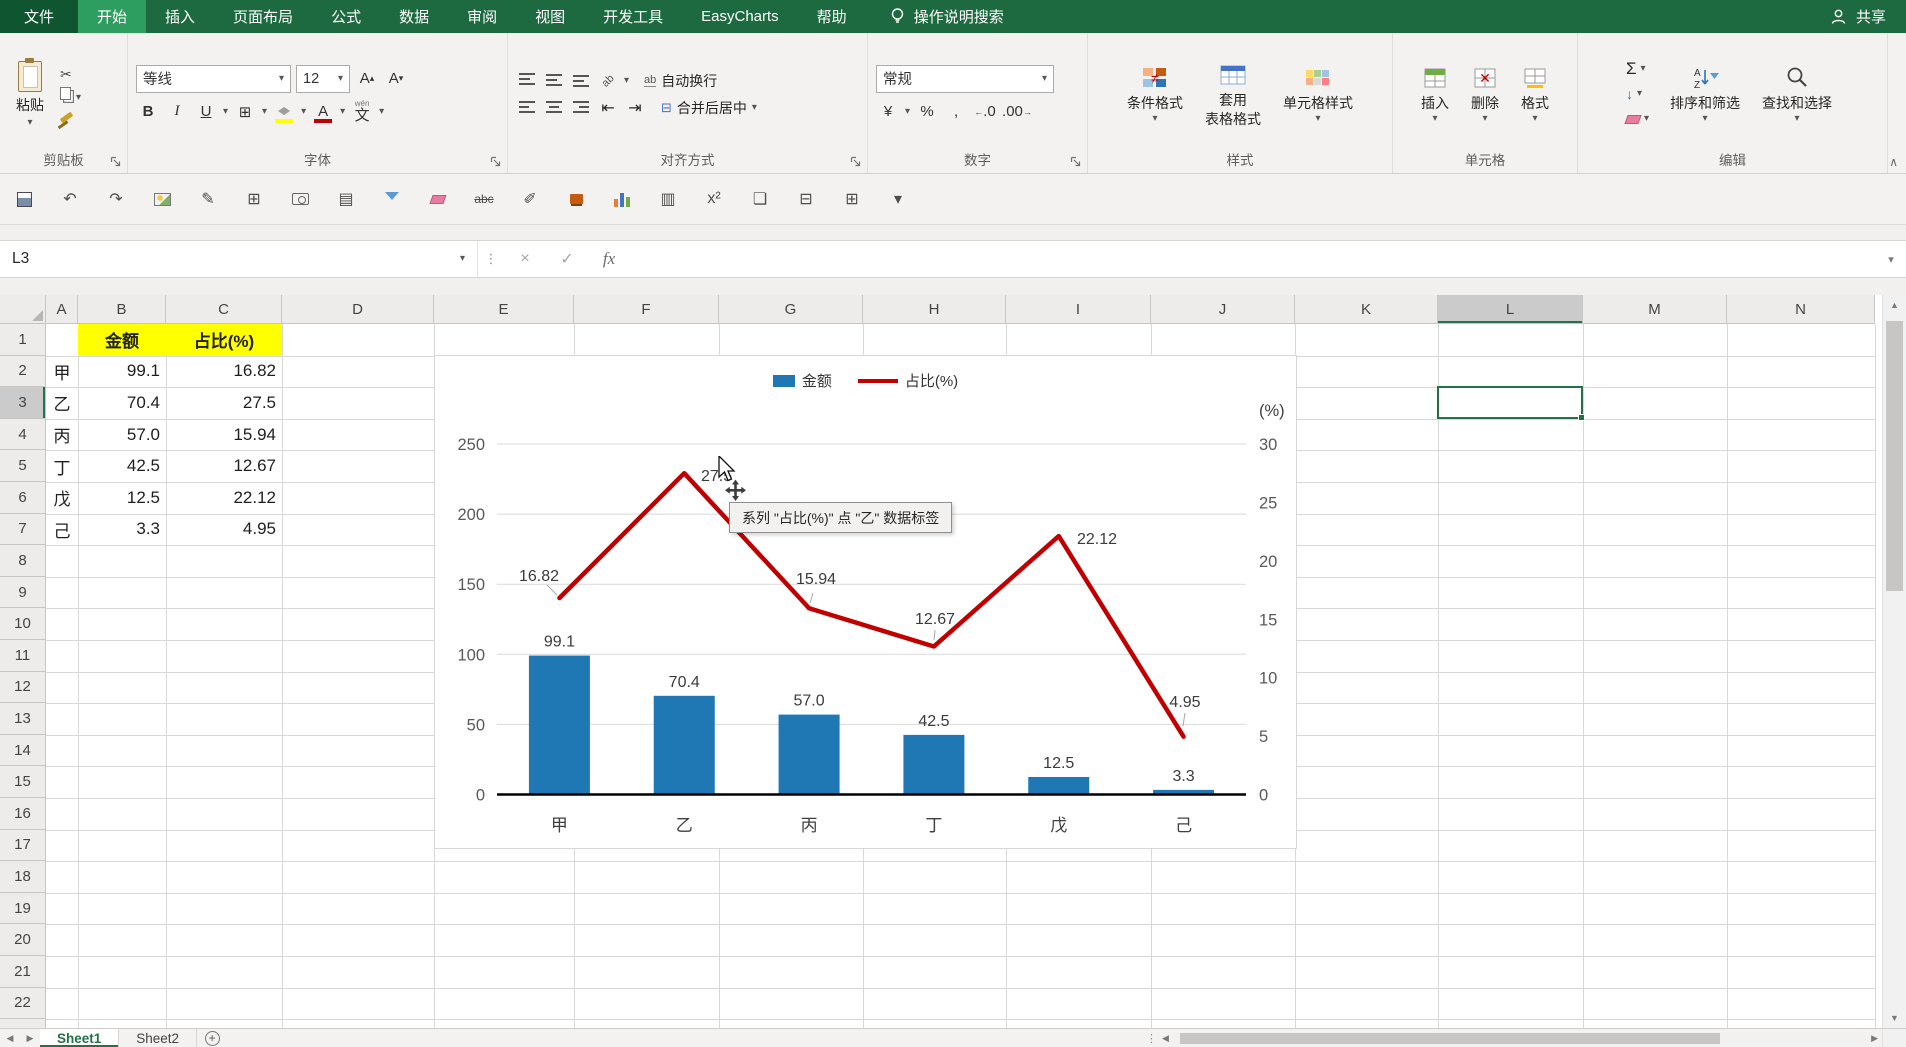  I want to click on ribbon-tab-文件: 文件, so click(39, 16).